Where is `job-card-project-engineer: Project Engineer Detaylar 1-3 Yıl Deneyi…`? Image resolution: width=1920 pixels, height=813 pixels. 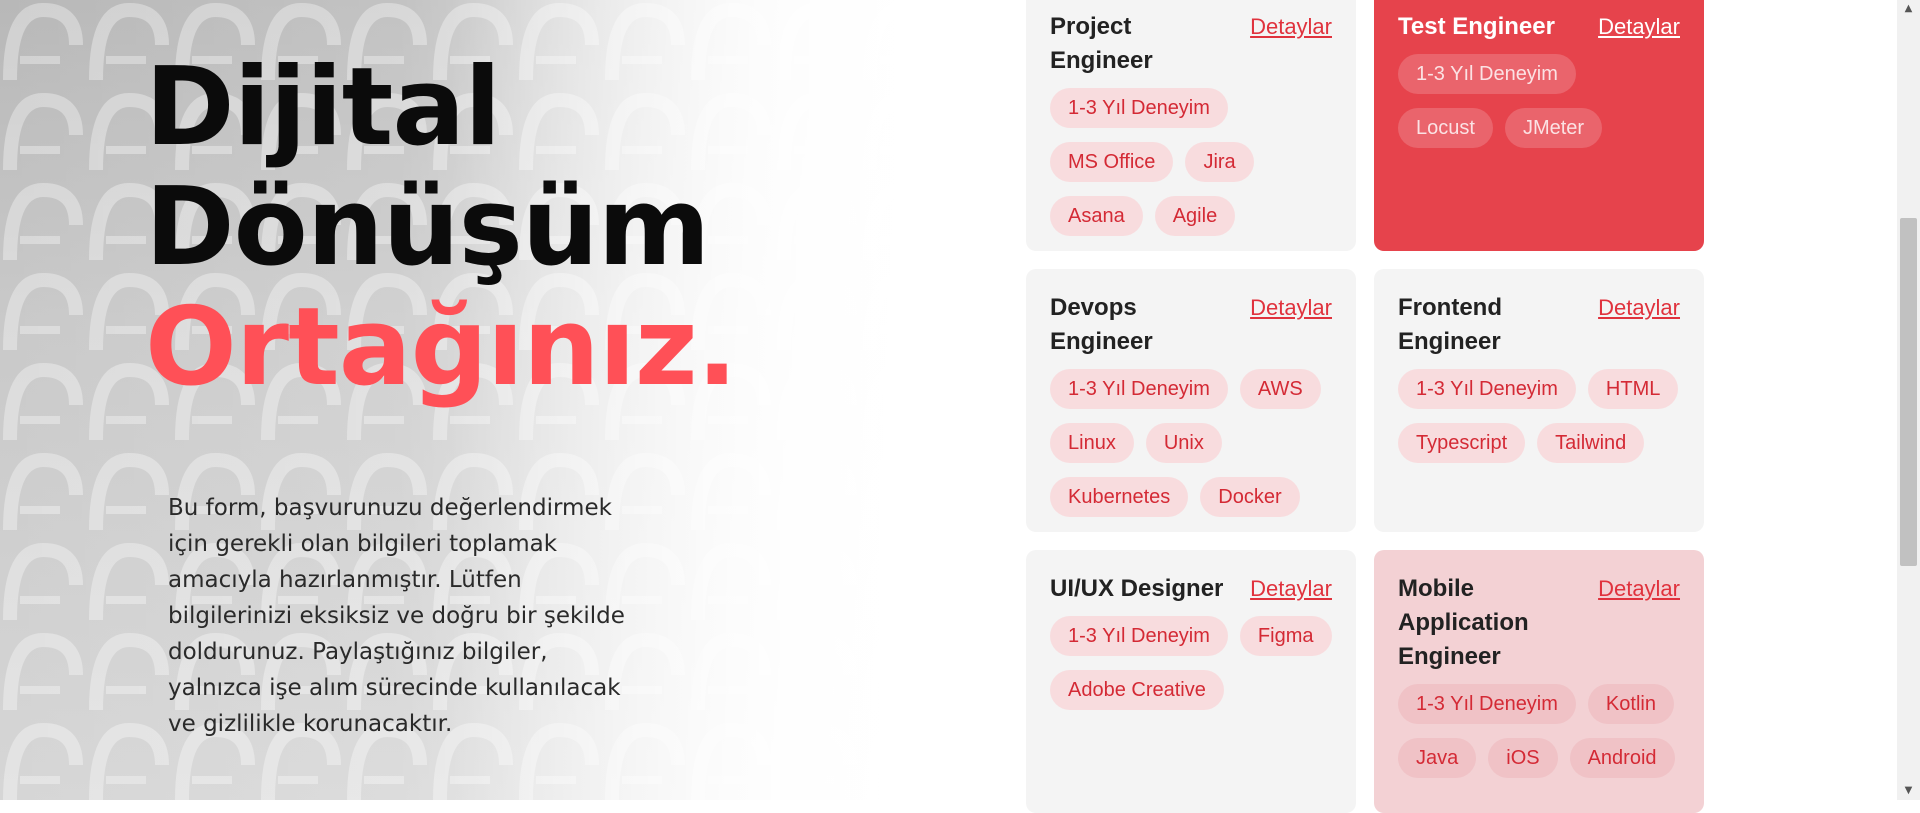 job-card-project-engineer: Project Engineer Detaylar 1-3 Yıl Deneyi… is located at coordinates (1191, 125).